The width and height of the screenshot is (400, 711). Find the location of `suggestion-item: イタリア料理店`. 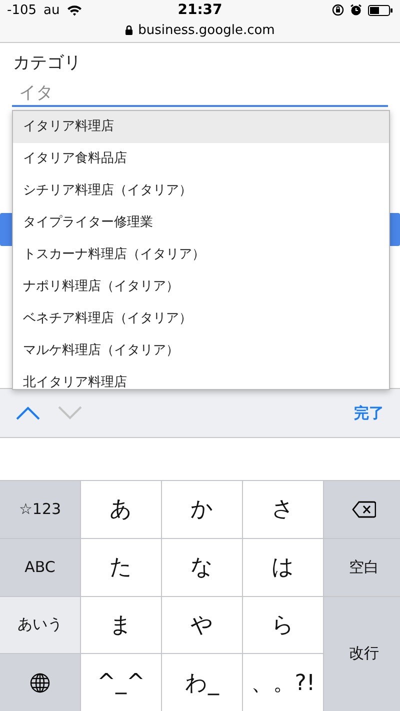

suggestion-item: イタリア料理店 is located at coordinates (201, 127).